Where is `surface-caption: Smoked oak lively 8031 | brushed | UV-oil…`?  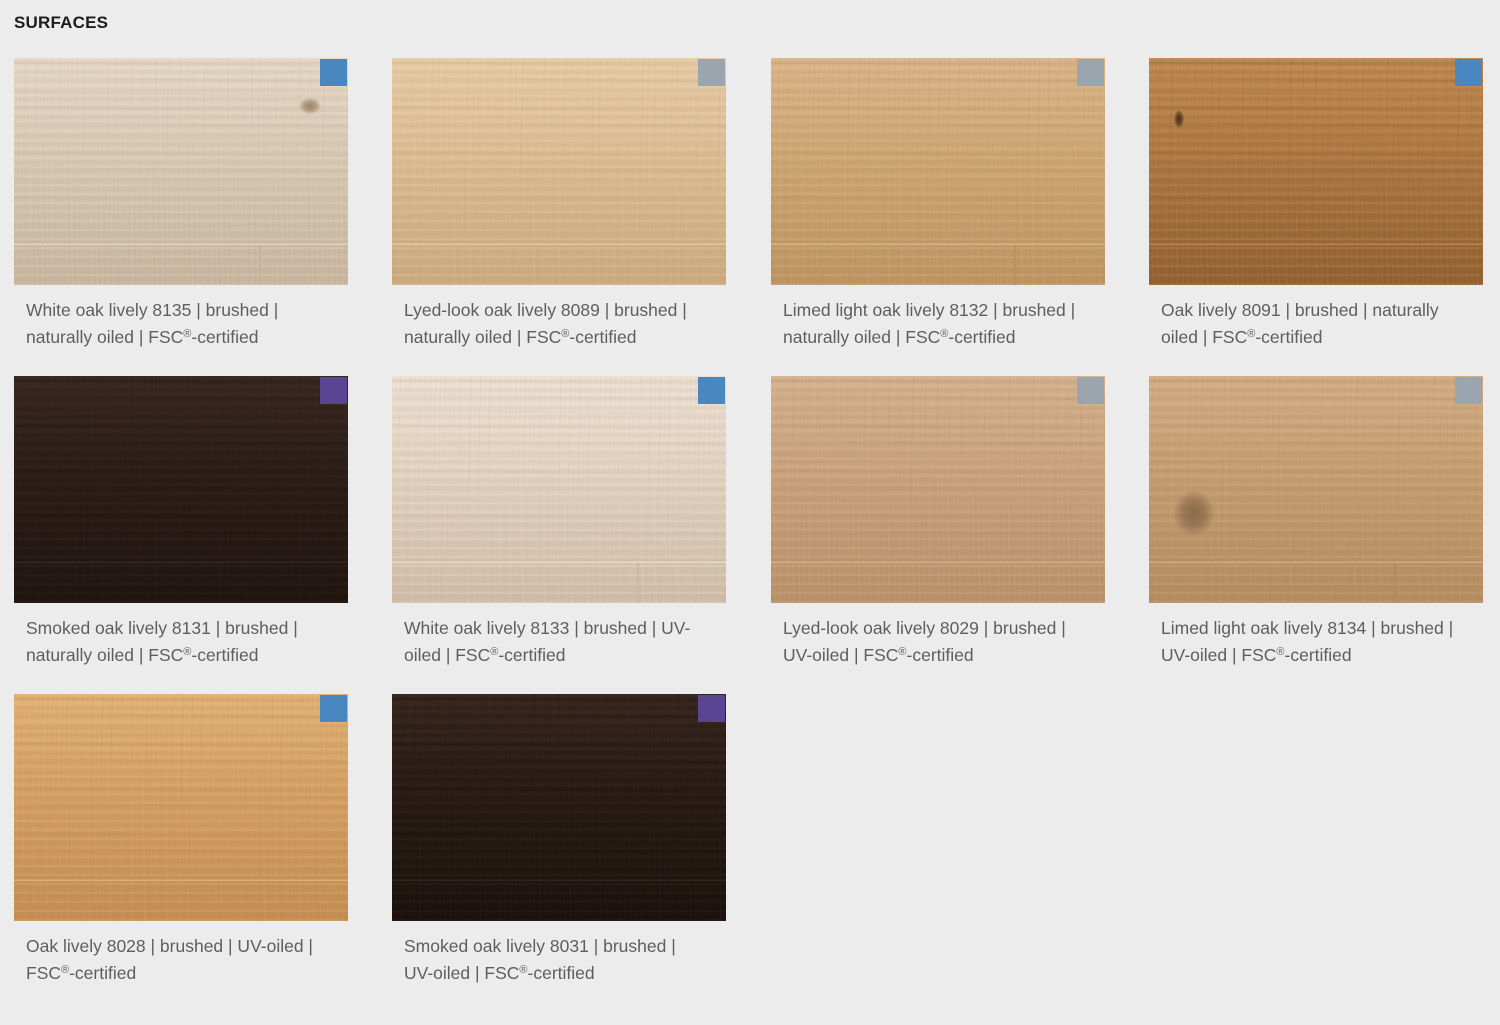 surface-caption: Smoked oak lively 8031 | brushed | UV-oil… is located at coordinates (564, 960).